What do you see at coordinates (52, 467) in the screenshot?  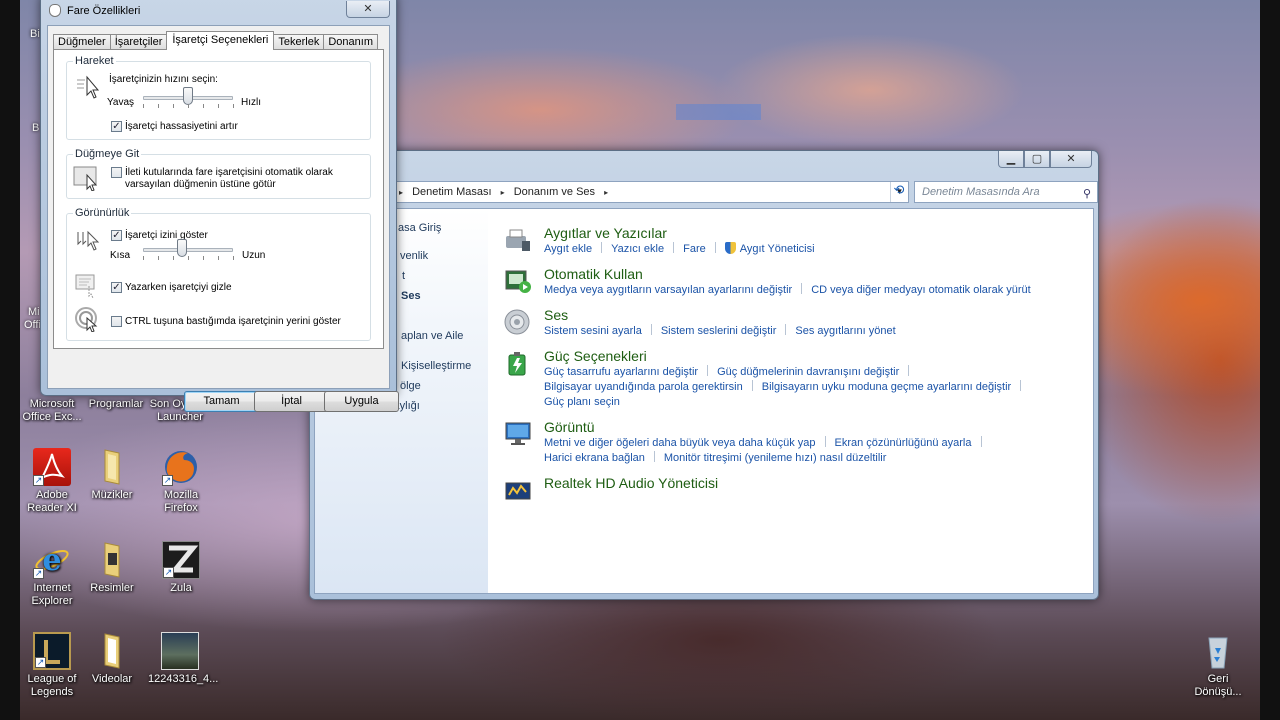 I see `adobe-reader-icon: ↗` at bounding box center [52, 467].